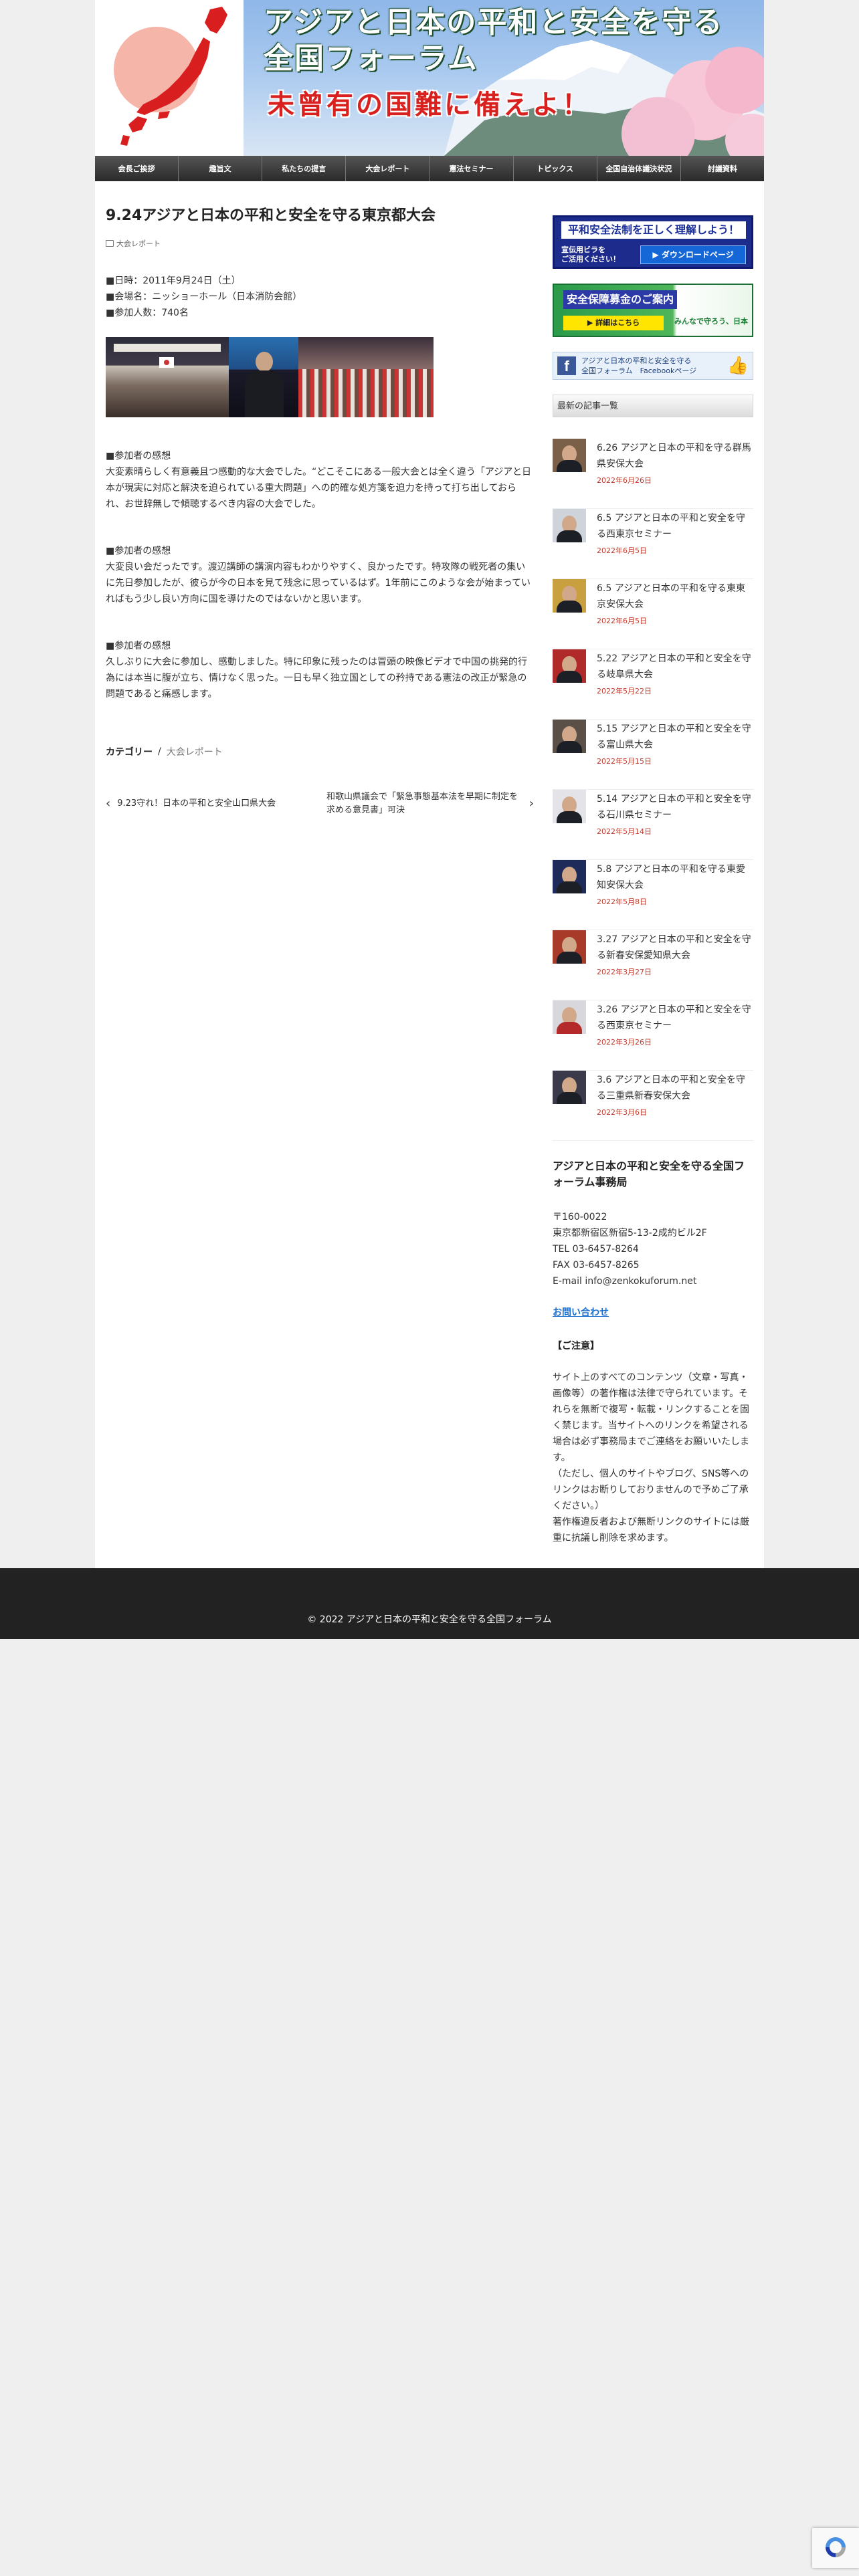 This screenshot has width=859, height=2576. What do you see at coordinates (630, 1233) in the screenshot?
I see `street-address: 東京都新宿区新宿5-13-2成約ビル2F` at bounding box center [630, 1233].